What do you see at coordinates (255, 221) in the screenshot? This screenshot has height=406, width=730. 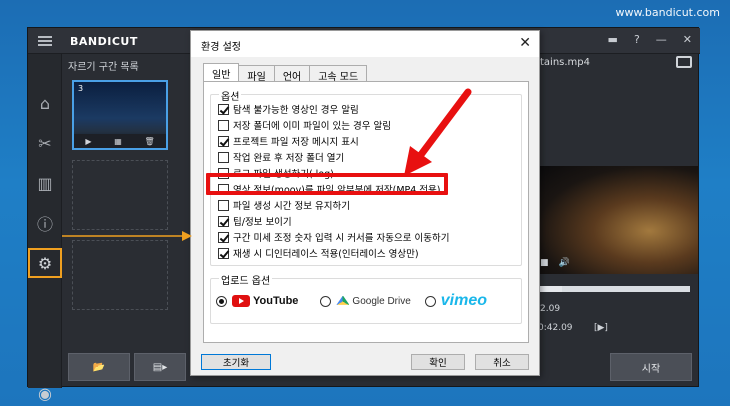 I see `option-show-tips: 팁/정보 보이기` at bounding box center [255, 221].